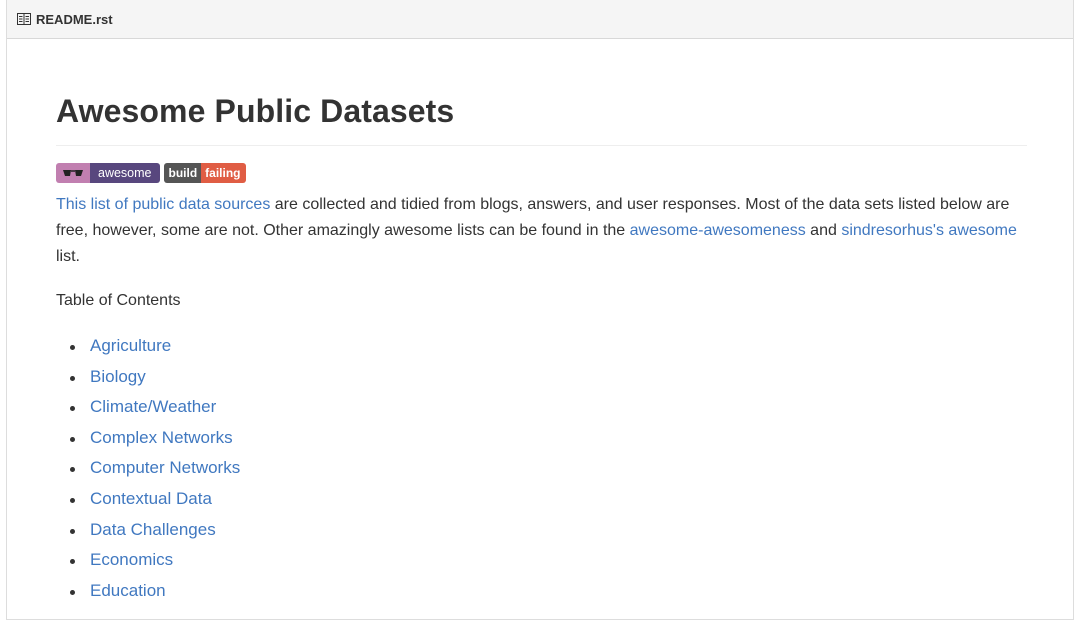 The width and height of the screenshot is (1080, 620). I want to click on toc-item: Economics, so click(548, 560).